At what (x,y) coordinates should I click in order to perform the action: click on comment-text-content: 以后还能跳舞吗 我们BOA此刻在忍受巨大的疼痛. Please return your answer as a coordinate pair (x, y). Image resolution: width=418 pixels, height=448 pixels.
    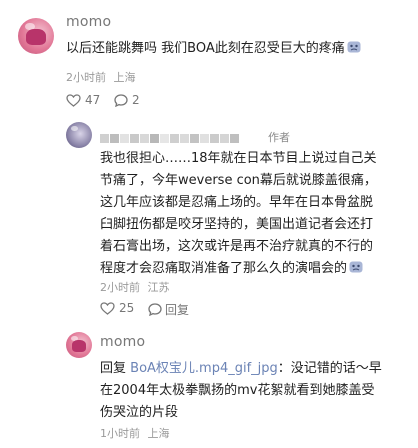
    Looking at the image, I should click on (205, 48).